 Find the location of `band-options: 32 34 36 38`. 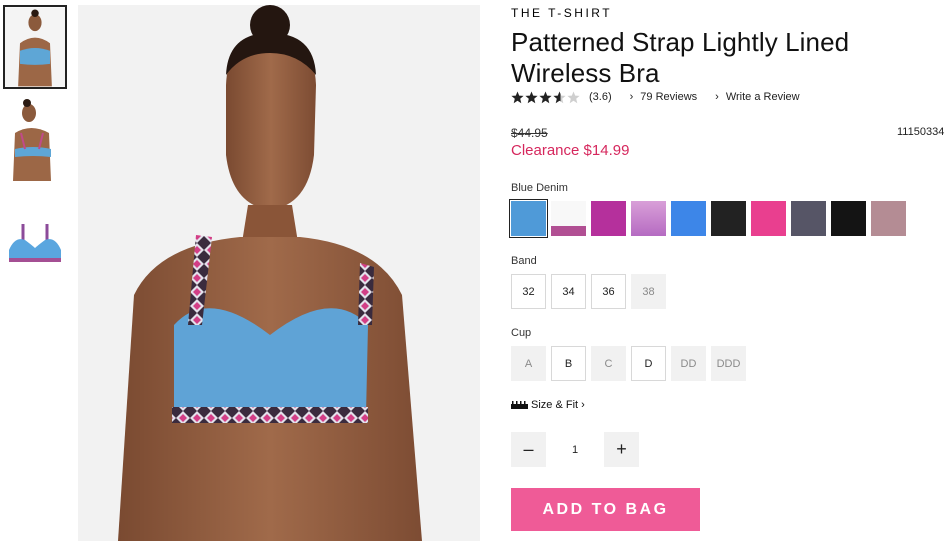

band-options: 32 34 36 38 is located at coordinates (591, 291).